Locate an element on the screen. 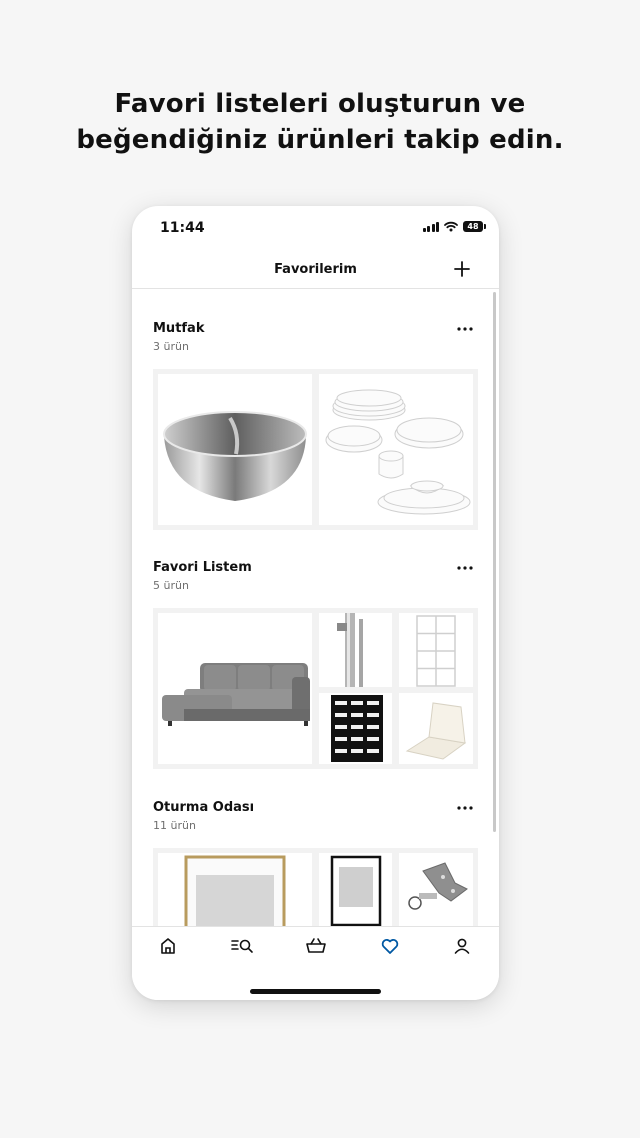 This screenshot has width=640, height=1138. tab-search is located at coordinates (242, 946).